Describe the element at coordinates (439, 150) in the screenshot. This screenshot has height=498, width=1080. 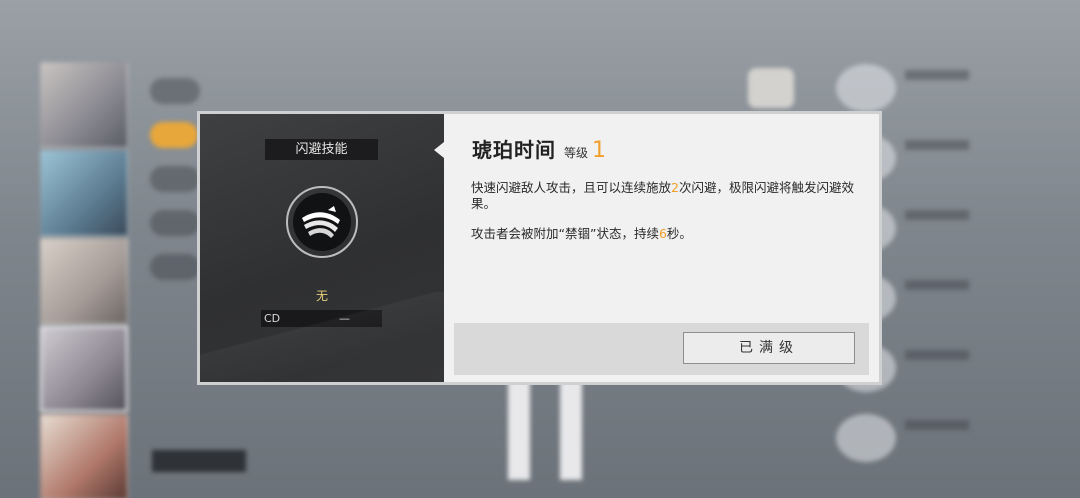
I see `panel-pointer` at that location.